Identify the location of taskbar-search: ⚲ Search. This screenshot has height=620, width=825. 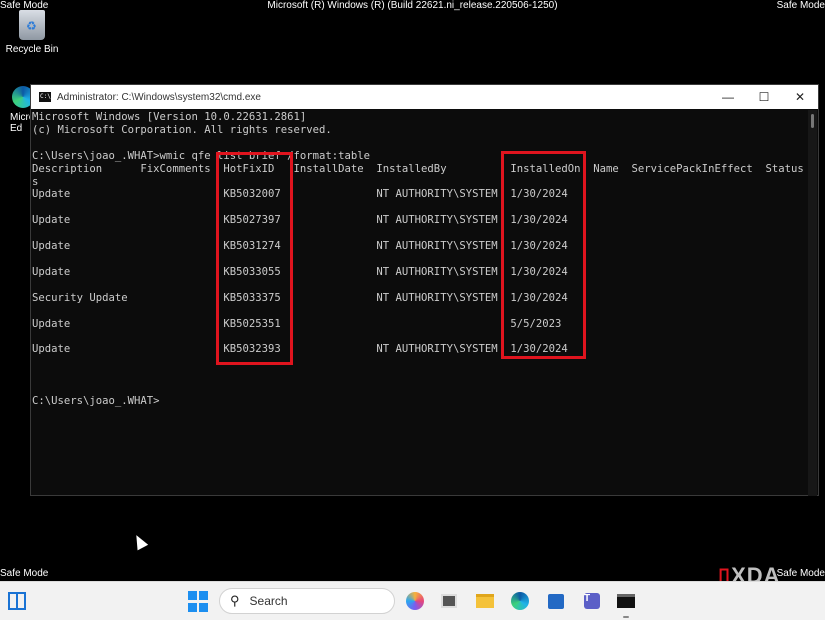
(307, 601).